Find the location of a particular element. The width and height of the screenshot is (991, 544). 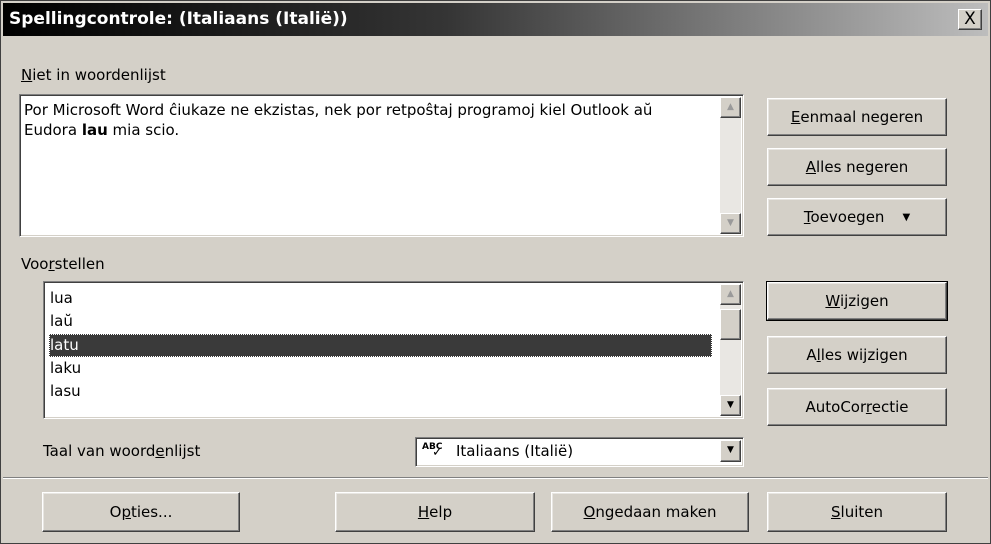

language-value: Italiaans (Italië) is located at coordinates (515, 451).